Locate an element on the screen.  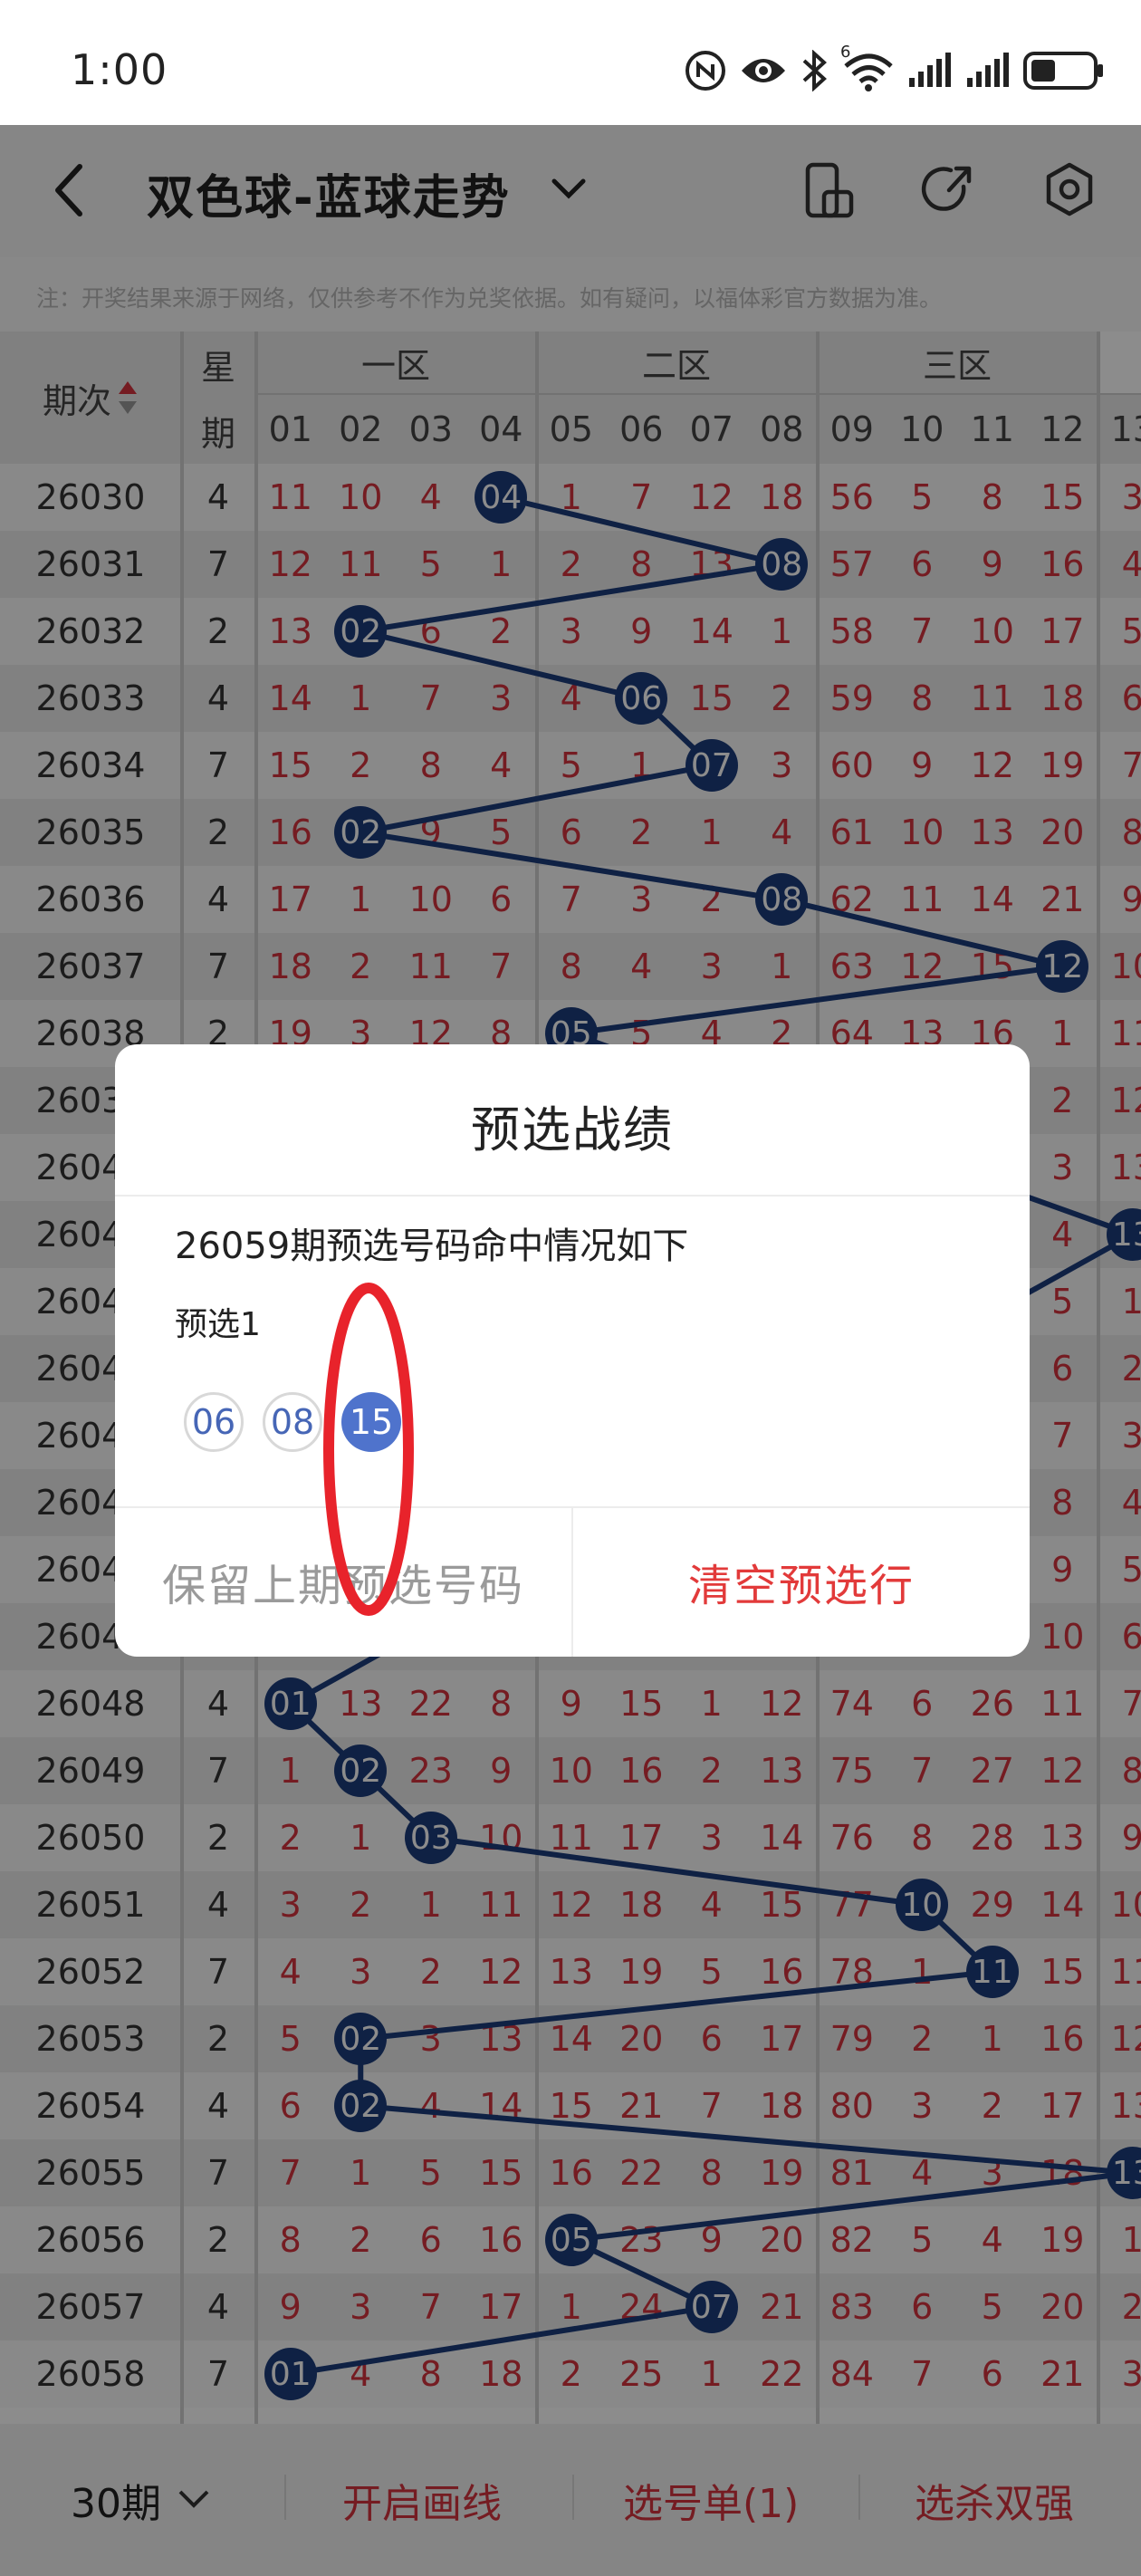
annotation-ellipse is located at coordinates (369, 1449).